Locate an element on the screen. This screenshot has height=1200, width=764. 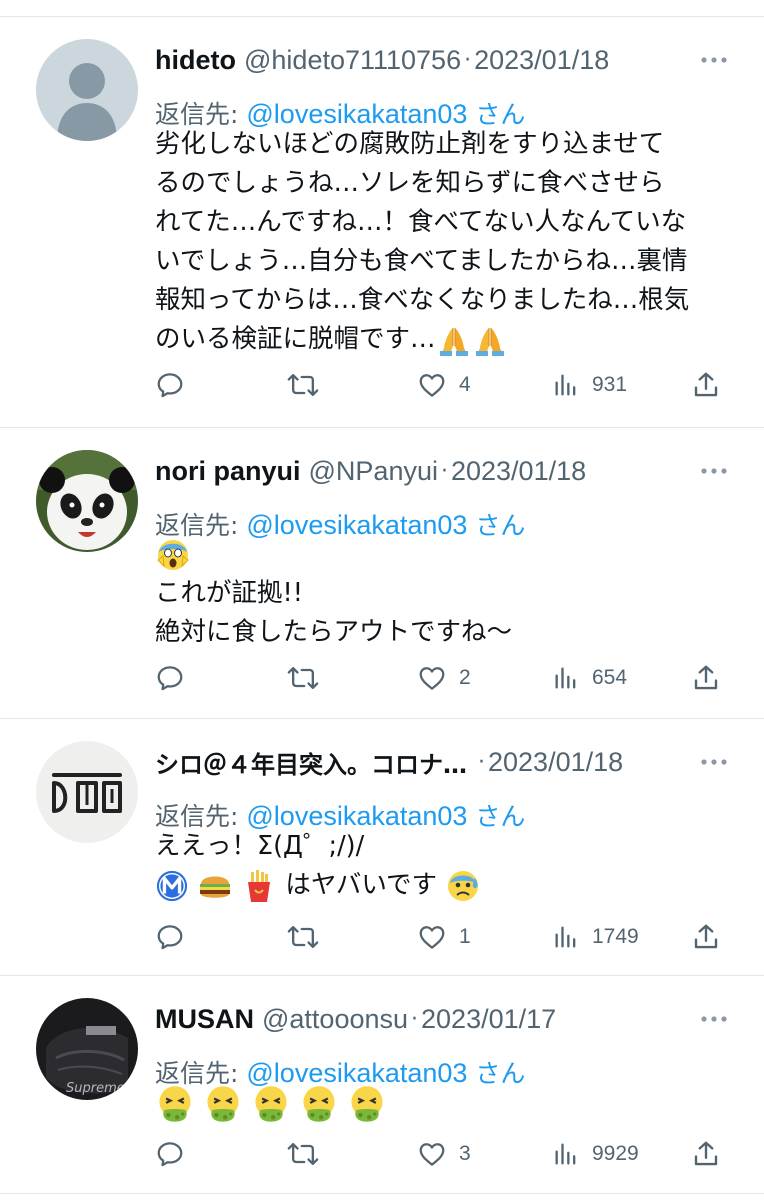
like-count: 2 is located at coordinates (465, 677).